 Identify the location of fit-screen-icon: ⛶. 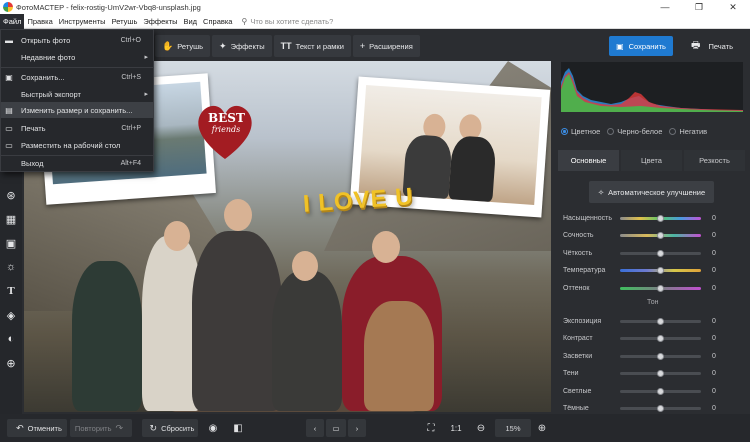
(431, 428).